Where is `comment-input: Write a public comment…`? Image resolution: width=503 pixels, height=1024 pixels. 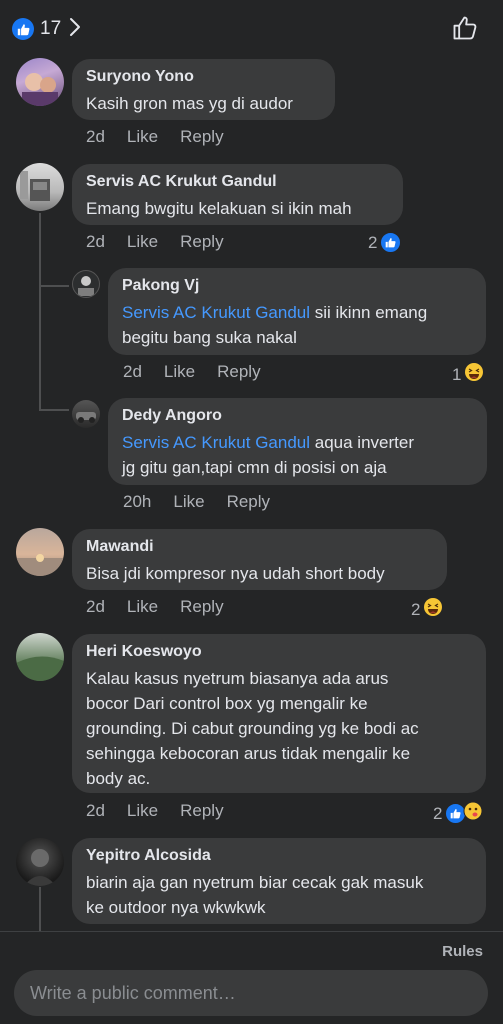
comment-input: Write a public comment… is located at coordinates (251, 993).